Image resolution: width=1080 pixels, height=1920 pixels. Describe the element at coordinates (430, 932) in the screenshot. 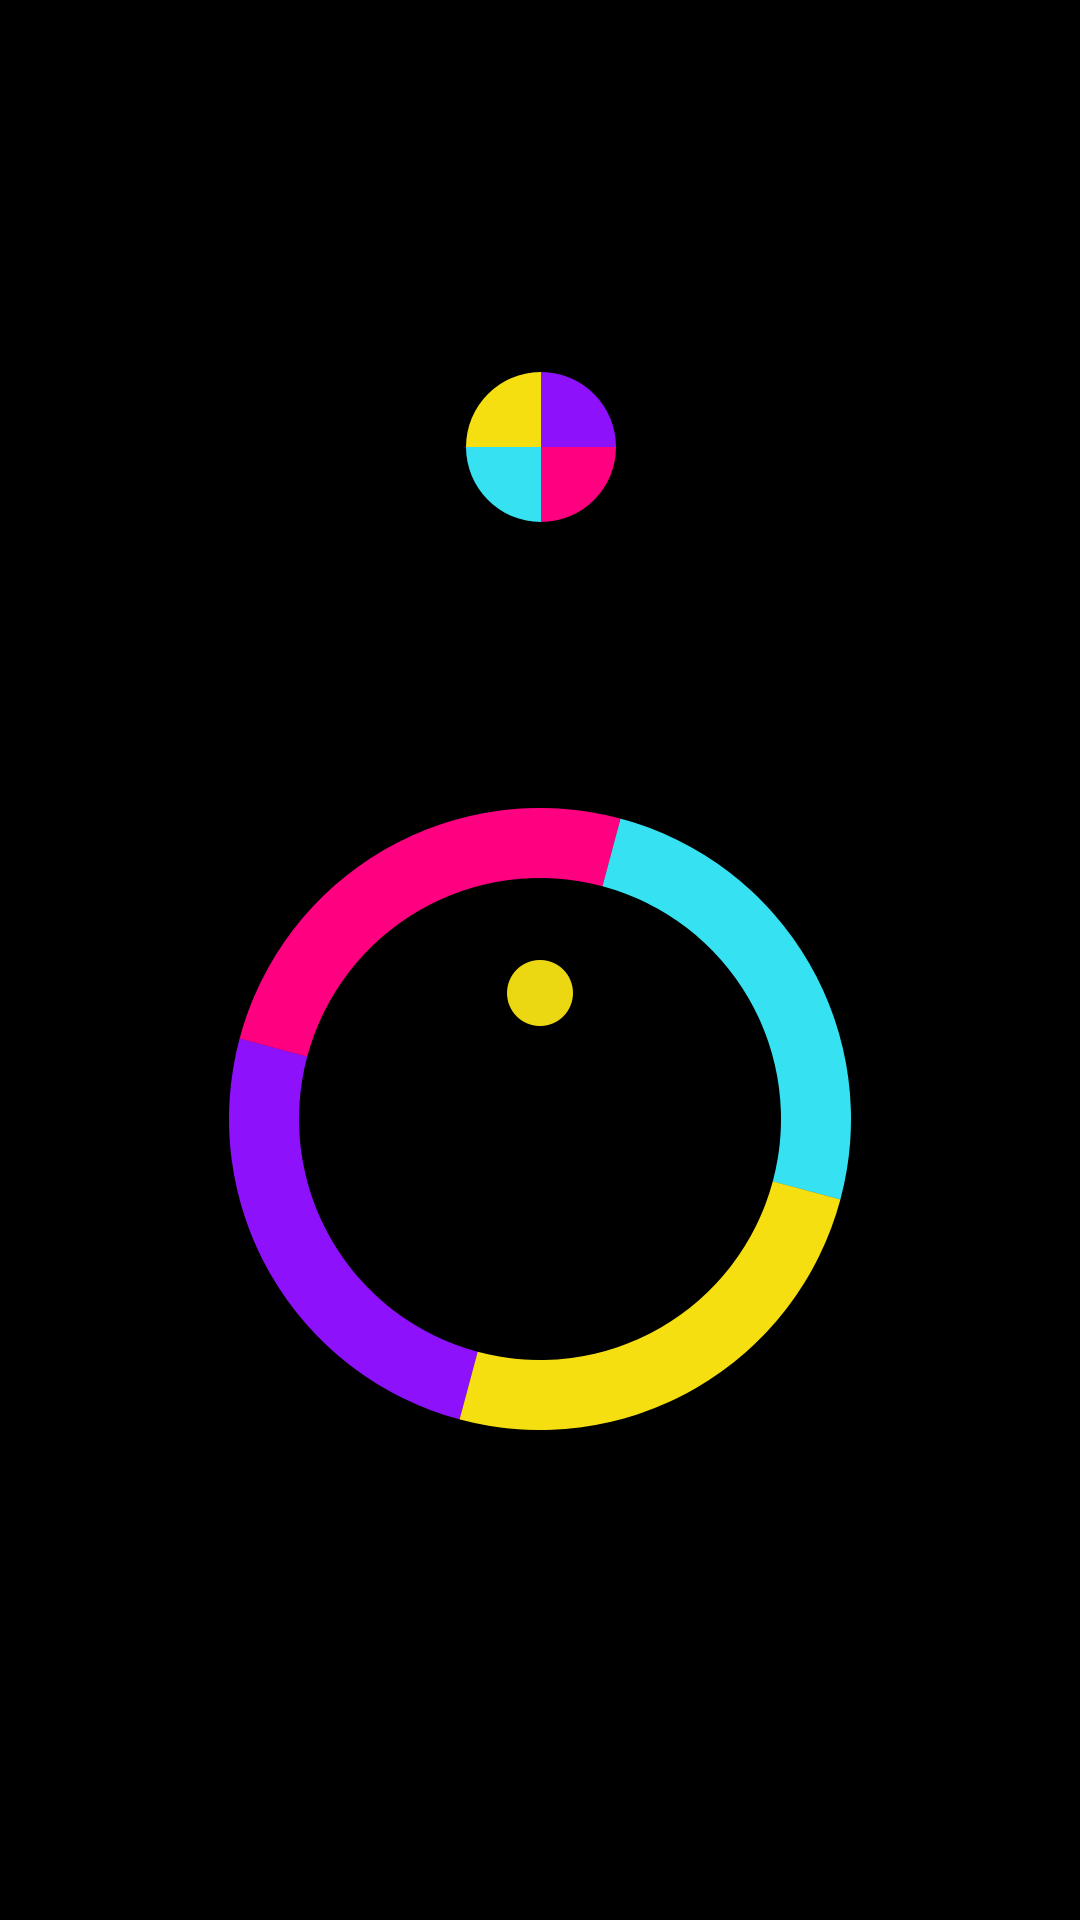

I see `ring-segment-magenta` at that location.